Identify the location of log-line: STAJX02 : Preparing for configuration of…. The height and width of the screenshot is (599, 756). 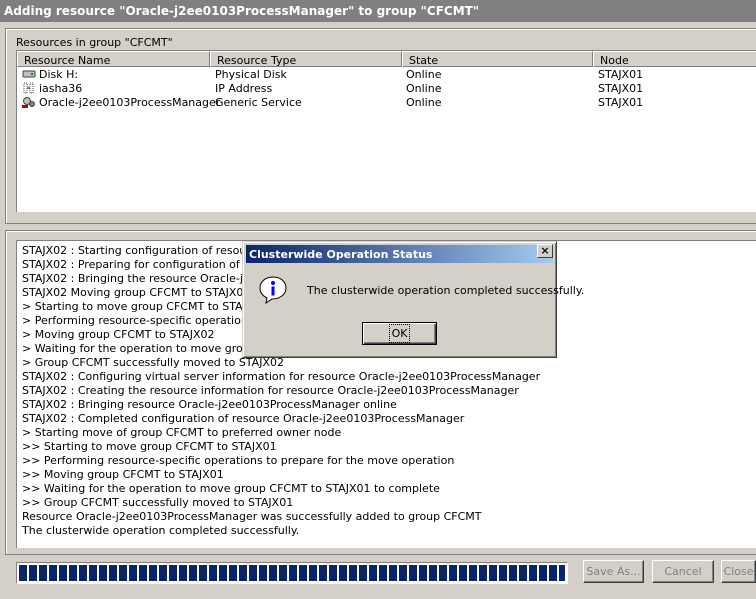
(148, 264).